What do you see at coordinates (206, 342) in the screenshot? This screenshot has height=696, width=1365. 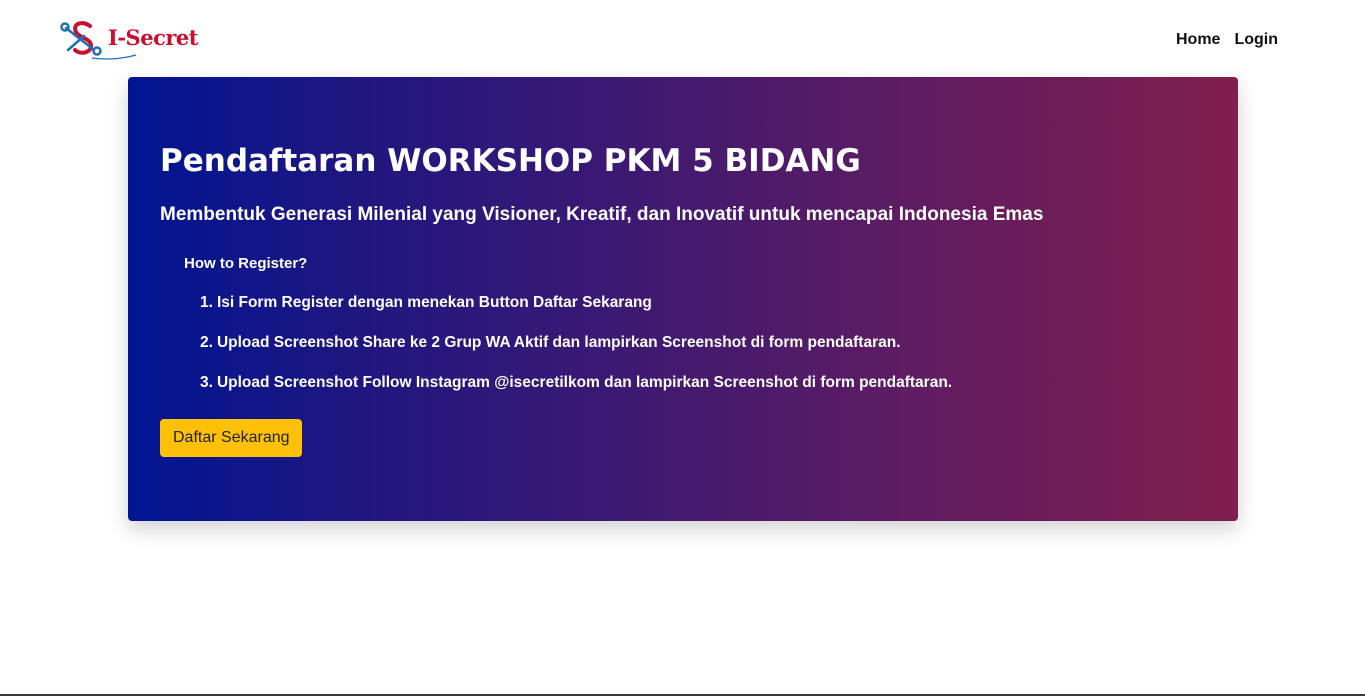 I see `step-number: 2.` at bounding box center [206, 342].